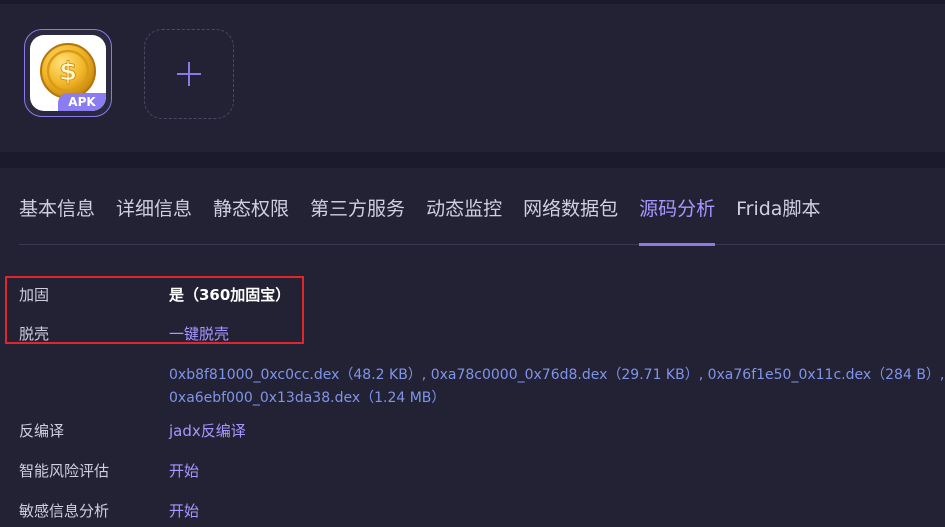  Describe the element at coordinates (154, 310) in the screenshot. I see `highlight-box` at that location.